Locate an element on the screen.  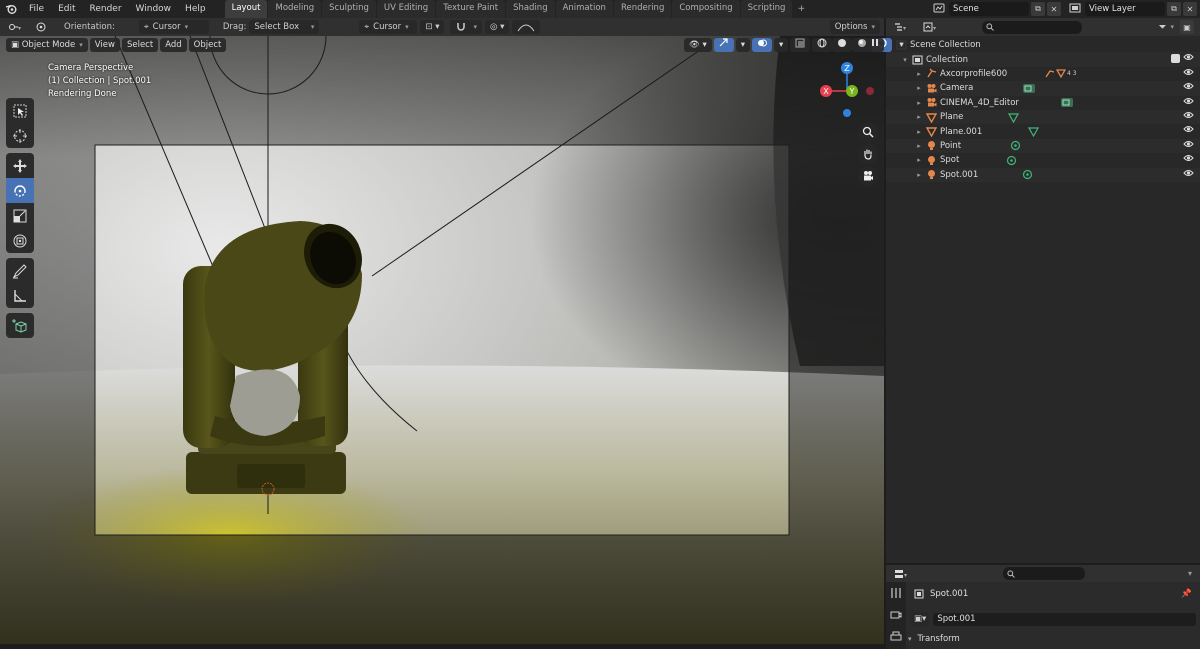
view-menu: View is located at coordinates (104, 45).